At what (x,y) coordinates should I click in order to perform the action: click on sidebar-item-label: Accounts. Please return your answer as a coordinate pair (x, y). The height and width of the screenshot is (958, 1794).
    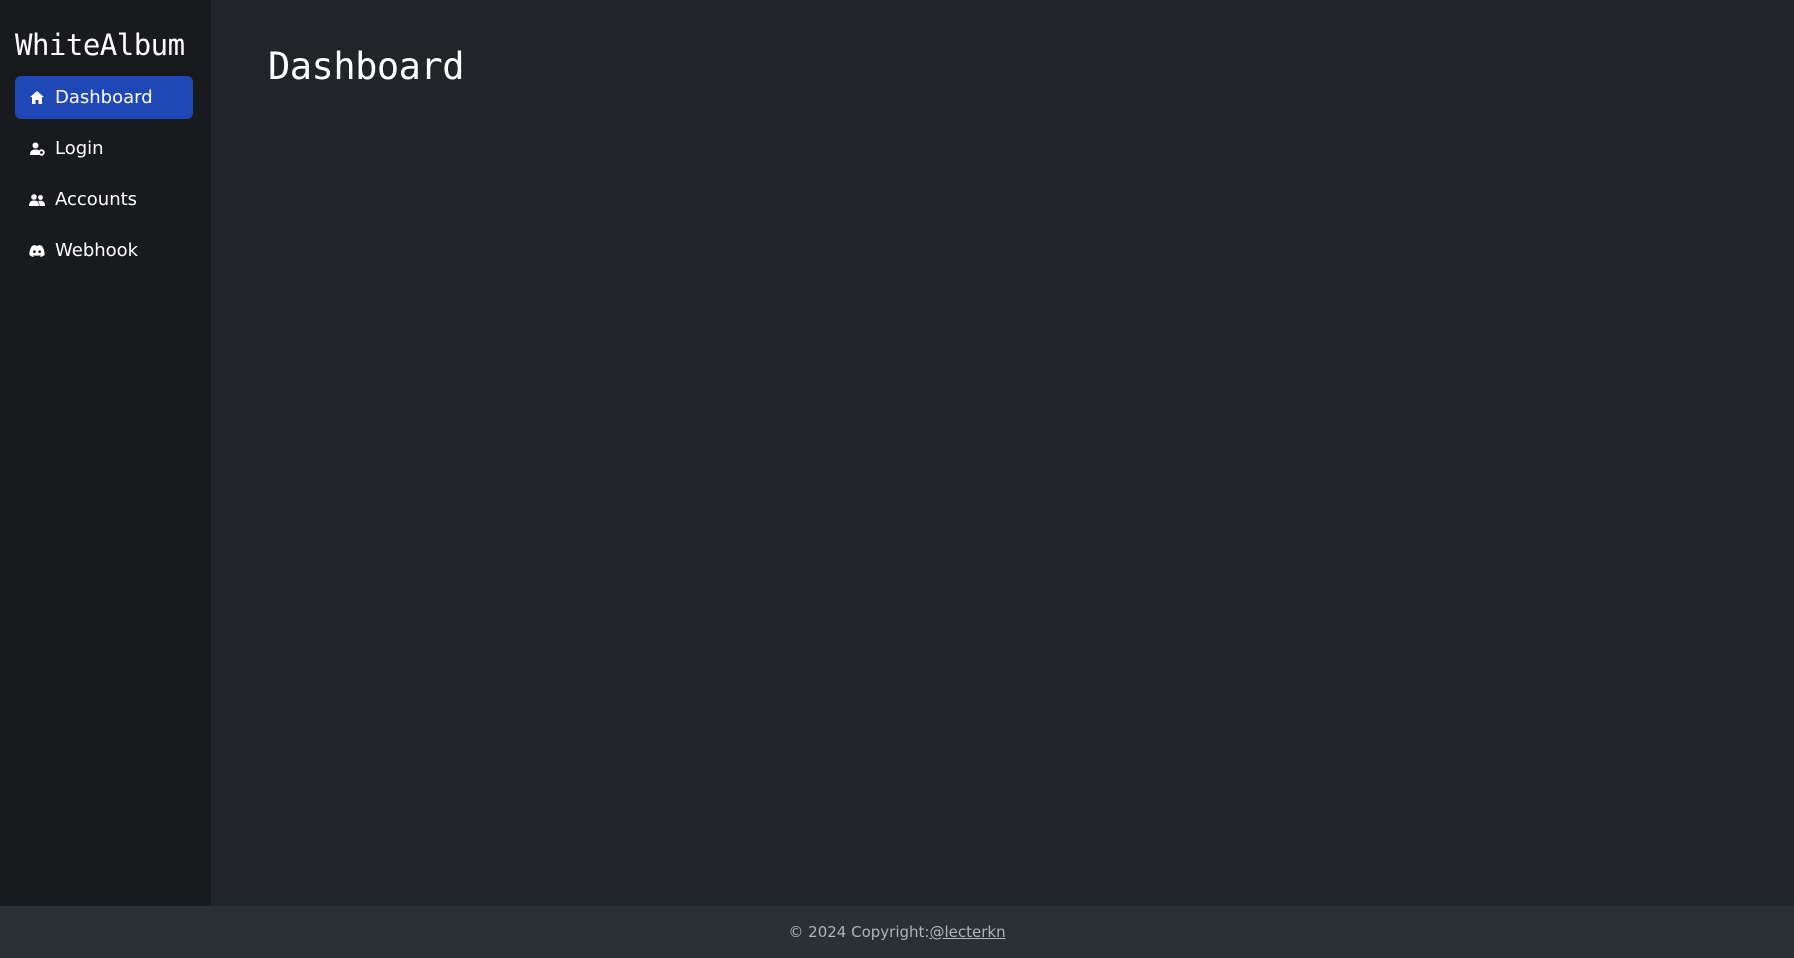
    Looking at the image, I should click on (96, 199).